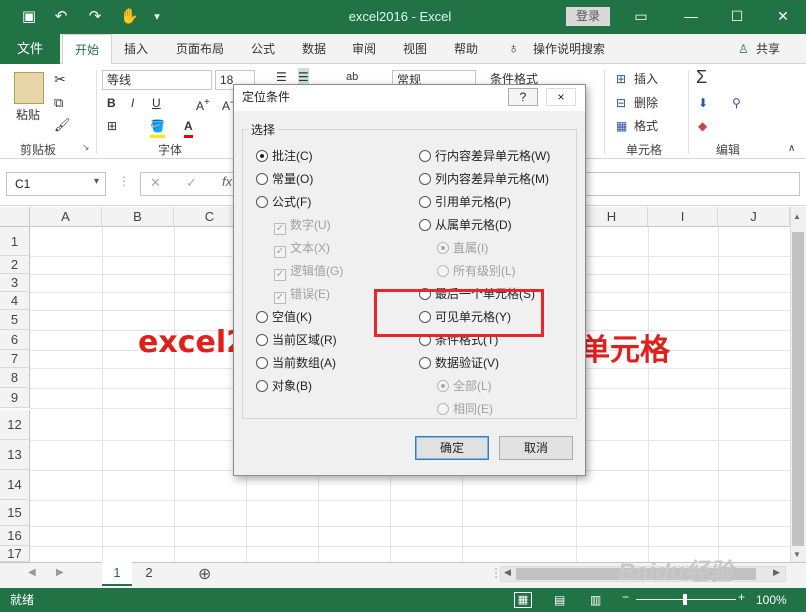  Describe the element at coordinates (703, 103) in the screenshot. I see `fill-icon: ⬇` at that location.